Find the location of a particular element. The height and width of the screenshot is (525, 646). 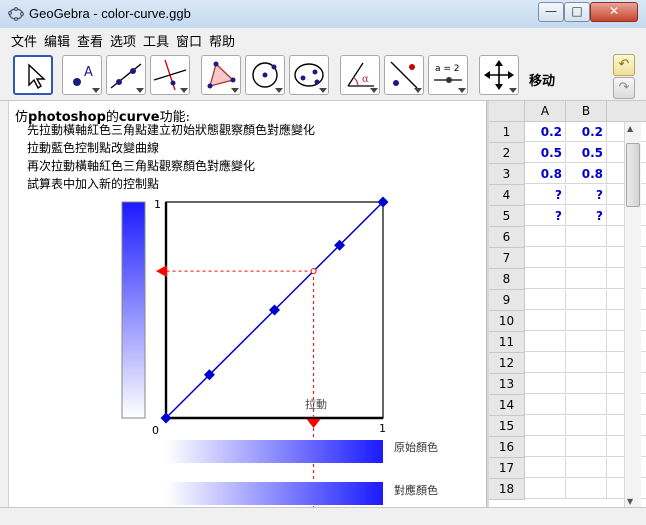

y-axis-top-label: 1 is located at coordinates (157, 204).